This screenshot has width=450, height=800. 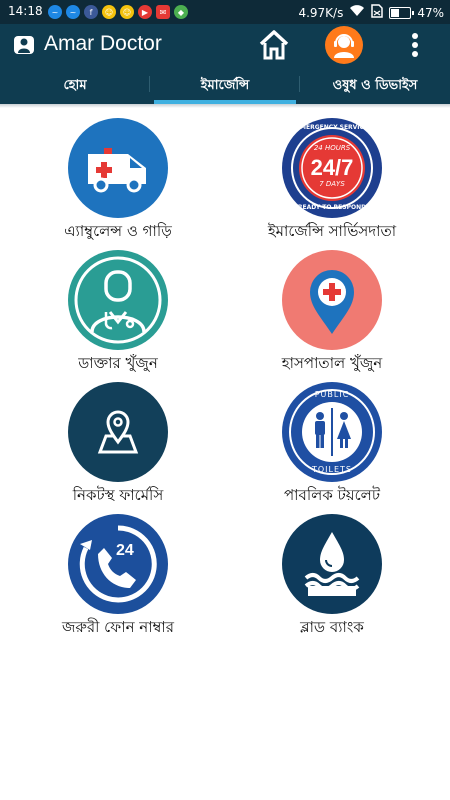 What do you see at coordinates (118, 363) in the screenshot?
I see `service-label: ডাক্তার খুঁজুন` at bounding box center [118, 363].